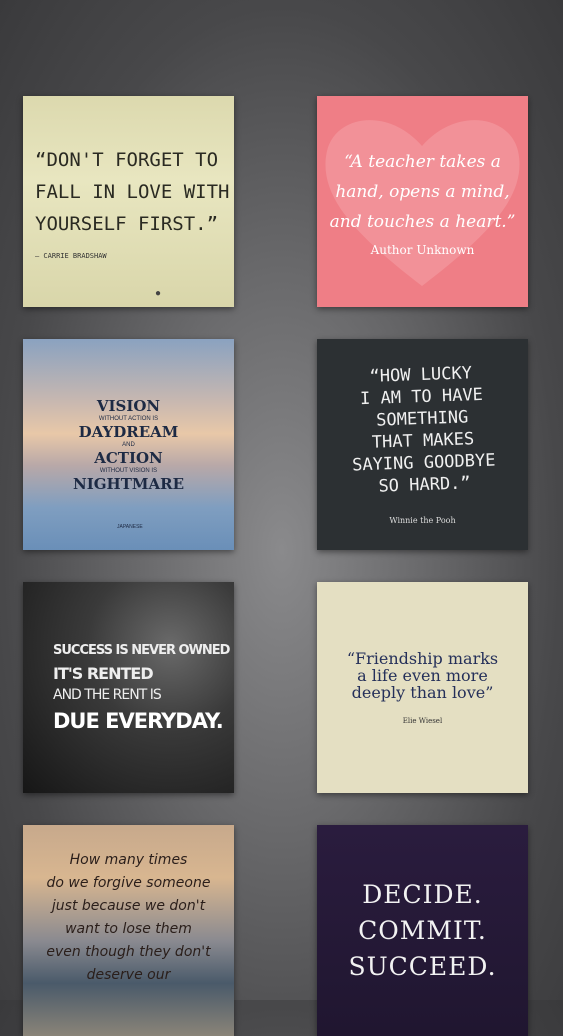 The width and height of the screenshot is (563, 1036). I want to click on quote-line: WITHOUT ACTION IS, so click(128, 418).